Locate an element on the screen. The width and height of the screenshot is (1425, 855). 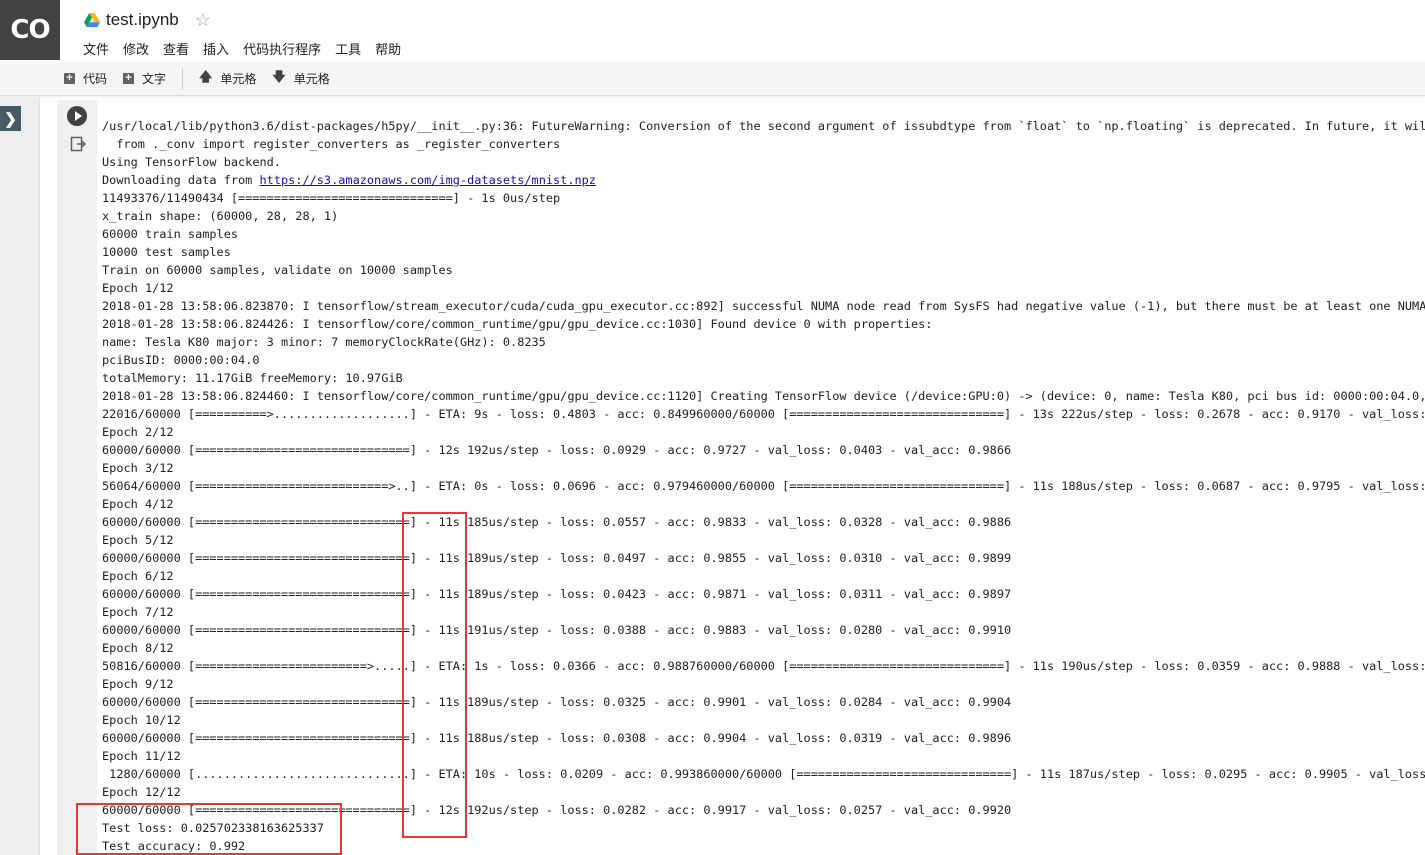
output-line: Epoch 3/12 is located at coordinates (138, 468).